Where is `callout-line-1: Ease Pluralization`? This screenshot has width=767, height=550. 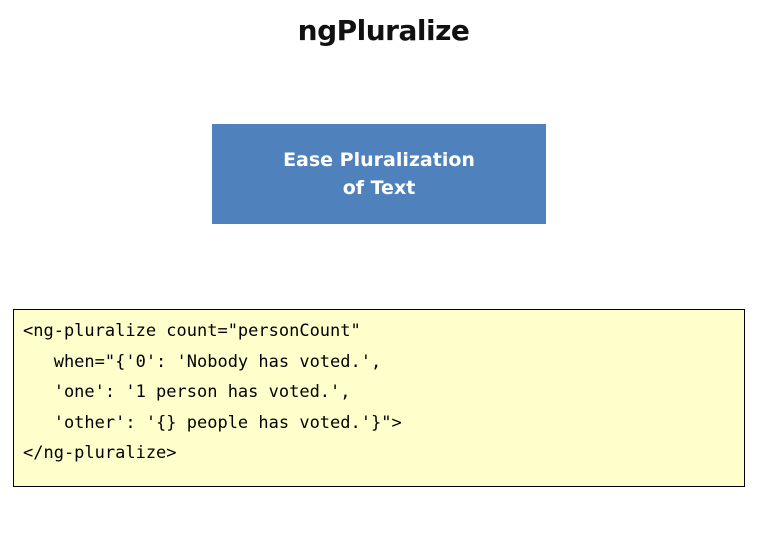 callout-line-1: Ease Pluralization is located at coordinates (379, 160).